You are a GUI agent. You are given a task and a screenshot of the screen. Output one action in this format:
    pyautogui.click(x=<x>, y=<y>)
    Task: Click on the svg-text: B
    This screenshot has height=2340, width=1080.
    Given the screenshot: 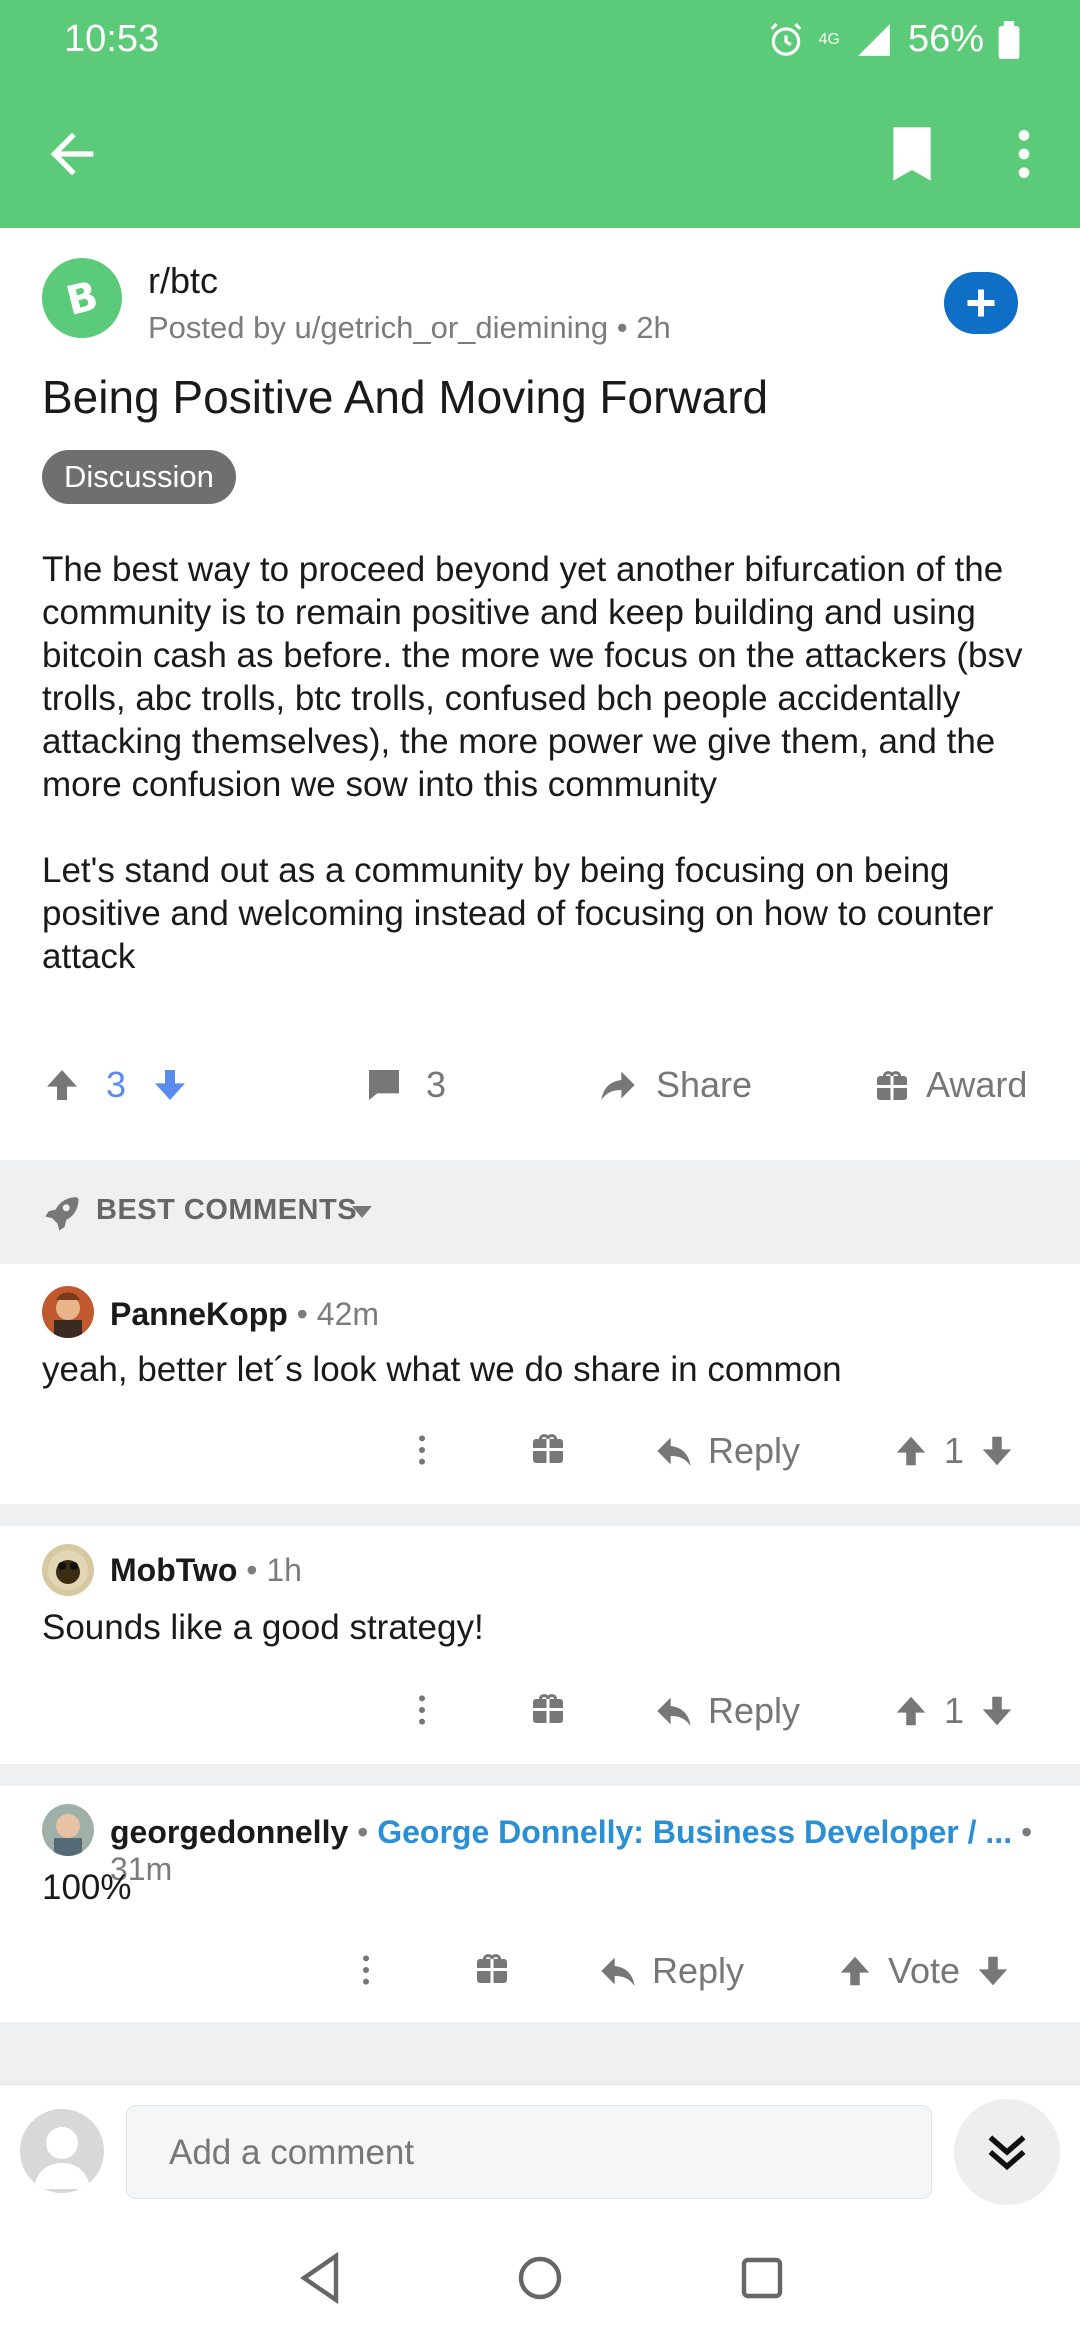 What is the action you would take?
    pyautogui.click(x=82, y=298)
    